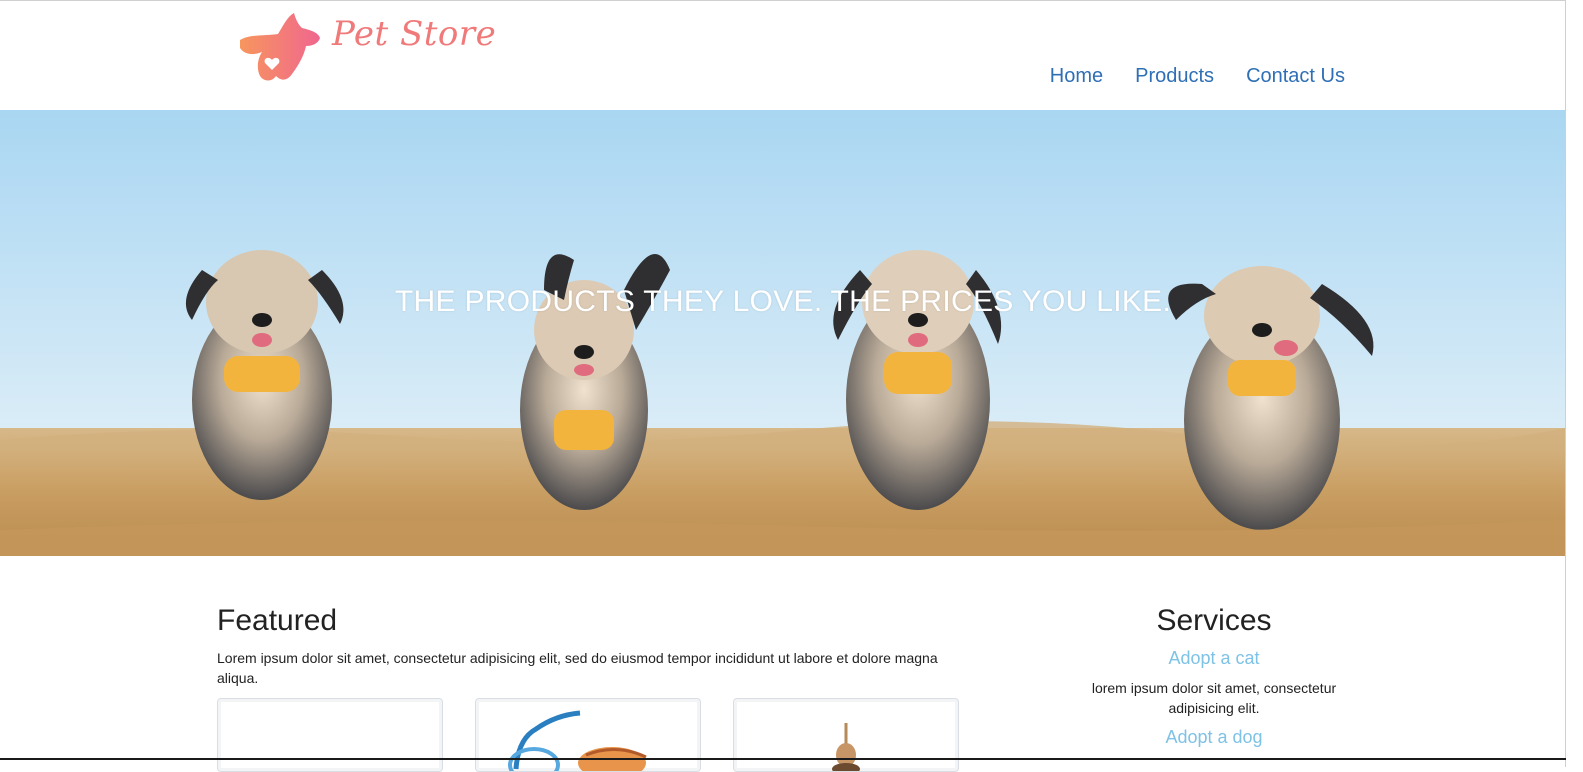  I want to click on adopt-dog-link: Adopt a dog, so click(1214, 737).